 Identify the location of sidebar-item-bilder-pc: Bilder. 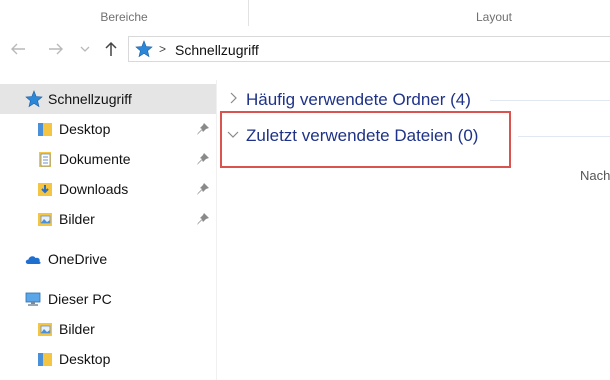
(108, 329).